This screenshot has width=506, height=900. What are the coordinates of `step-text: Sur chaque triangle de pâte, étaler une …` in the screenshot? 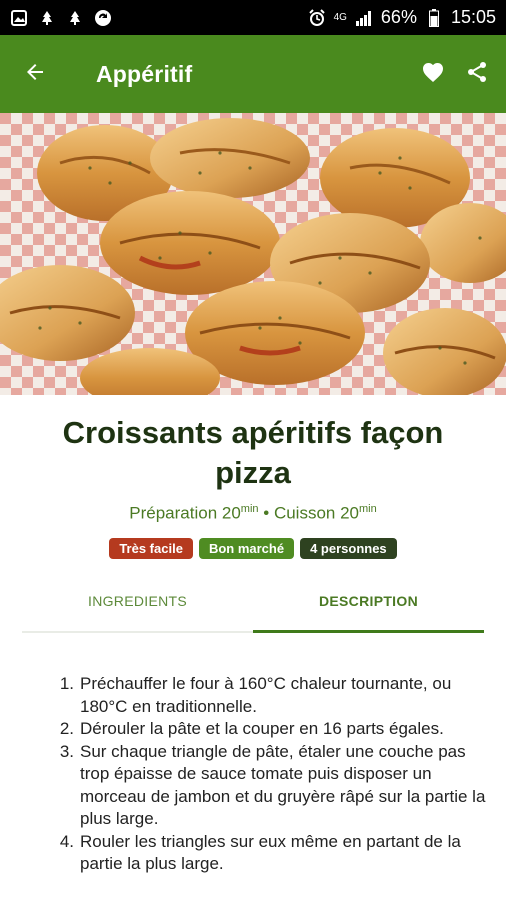 It's located at (283, 785).